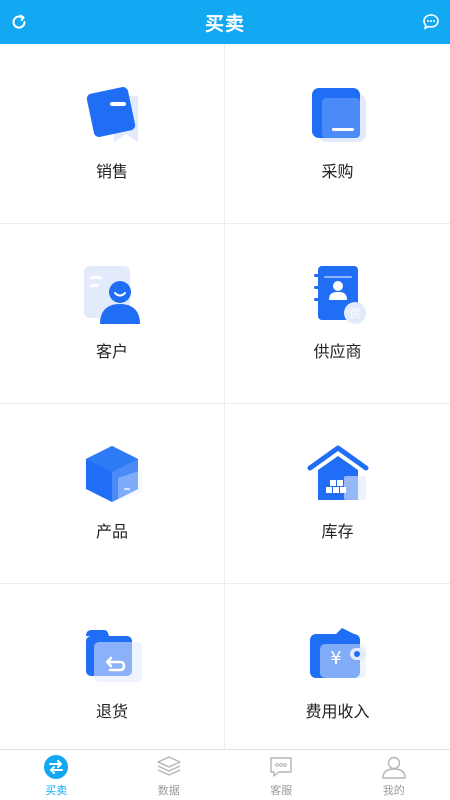 Image resolution: width=450 pixels, height=800 pixels. Describe the element at coordinates (56, 790) in the screenshot. I see `tab-label: 买卖` at that location.